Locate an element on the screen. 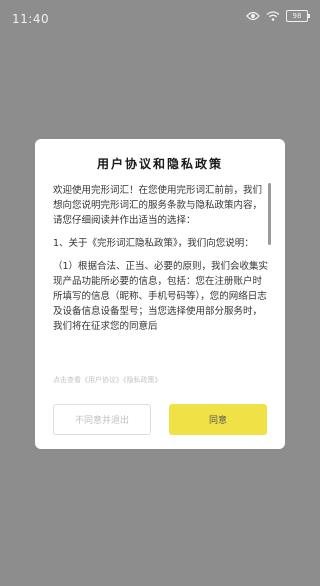 This screenshot has width=320, height=586. scrollbar is located at coordinates (269, 214).